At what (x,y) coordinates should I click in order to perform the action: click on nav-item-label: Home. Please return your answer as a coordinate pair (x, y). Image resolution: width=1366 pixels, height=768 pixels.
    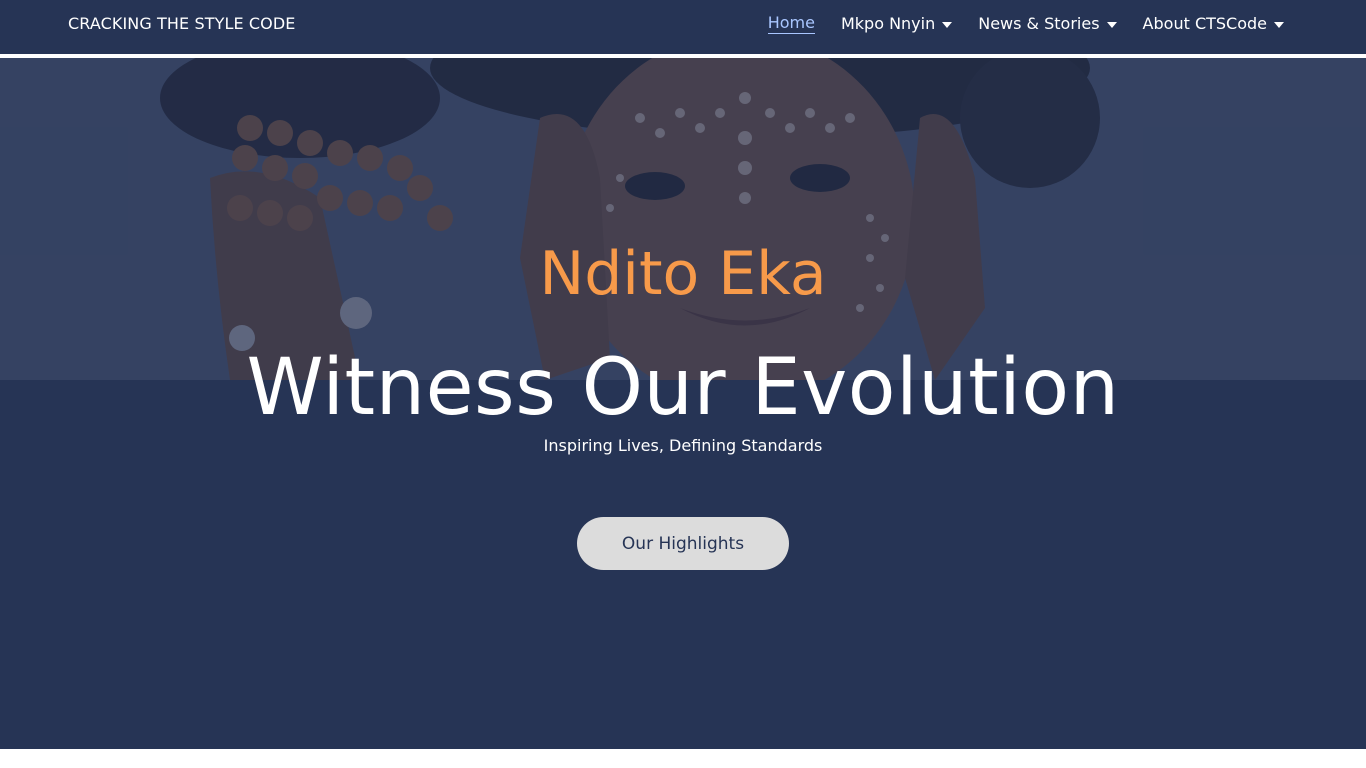
    Looking at the image, I should click on (791, 23).